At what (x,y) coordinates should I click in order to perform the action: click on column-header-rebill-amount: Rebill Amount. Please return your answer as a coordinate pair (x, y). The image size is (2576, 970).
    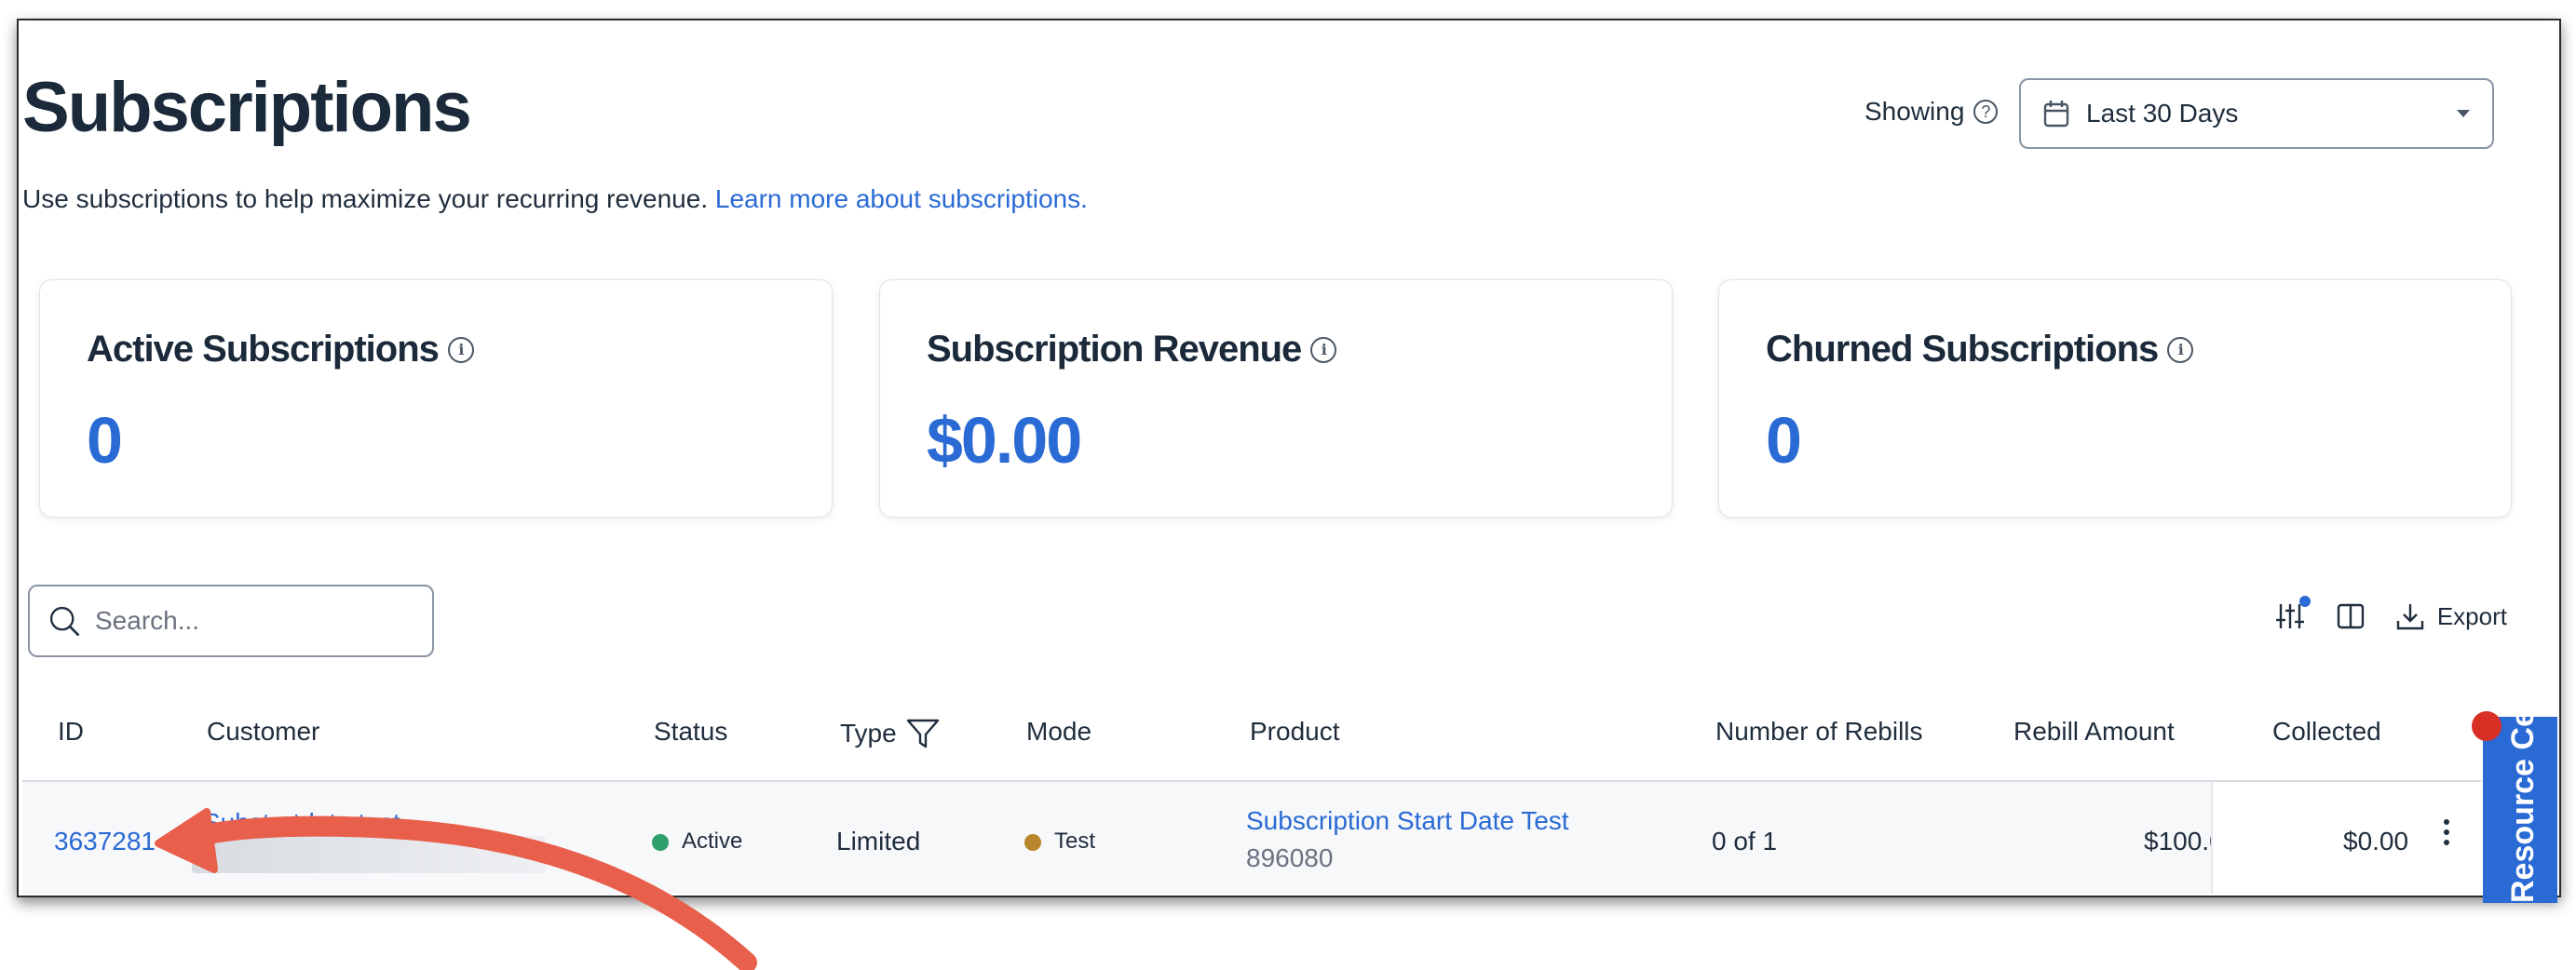
    Looking at the image, I should click on (2094, 732).